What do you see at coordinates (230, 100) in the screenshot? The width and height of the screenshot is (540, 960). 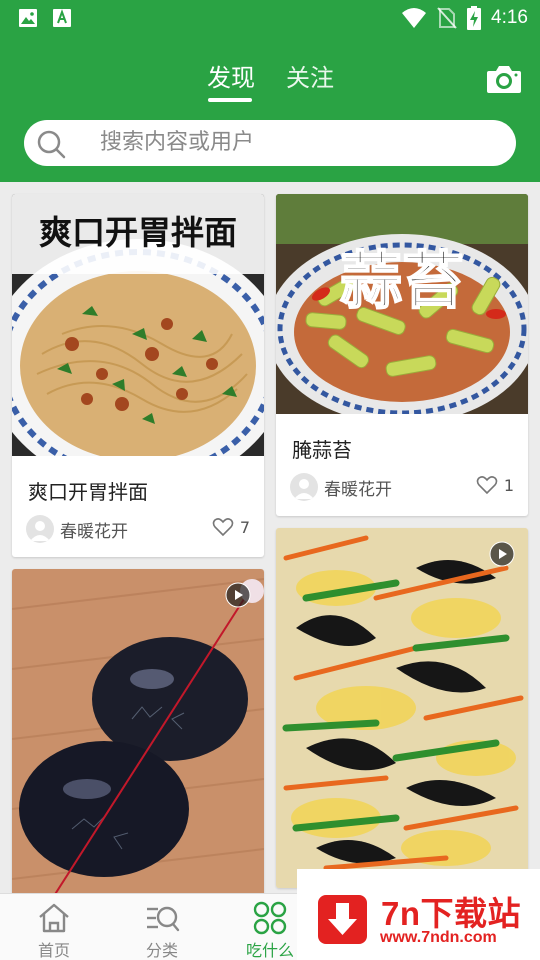 I see `active-tab-indicator` at bounding box center [230, 100].